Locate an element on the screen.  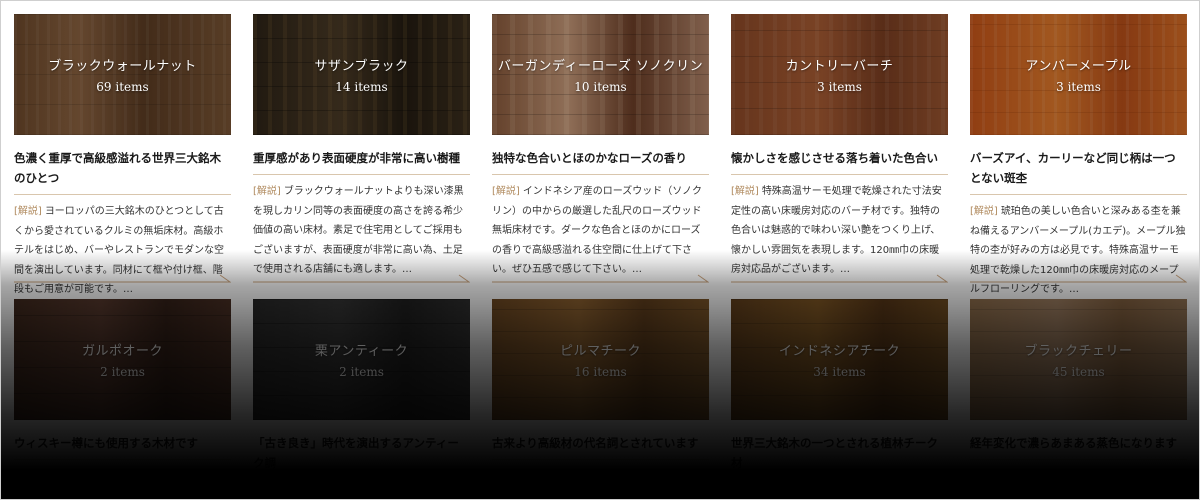
item-count: 45 items is located at coordinates (1078, 372).